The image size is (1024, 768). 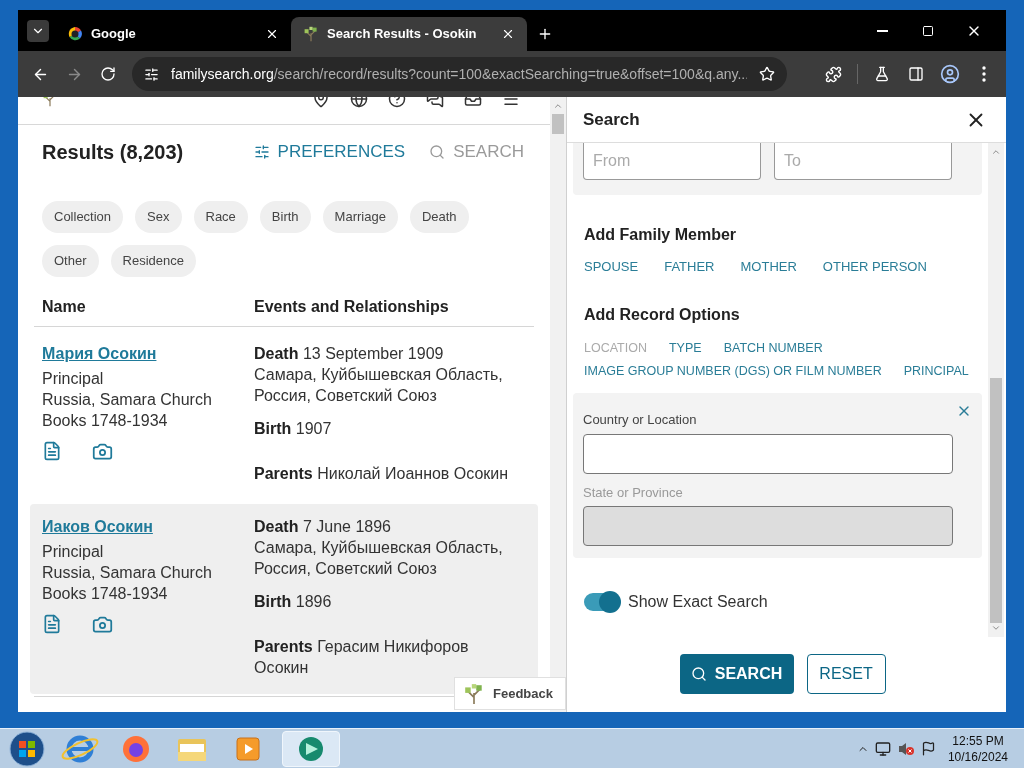 I want to click on taskbar-app-button, so click(x=311, y=748).